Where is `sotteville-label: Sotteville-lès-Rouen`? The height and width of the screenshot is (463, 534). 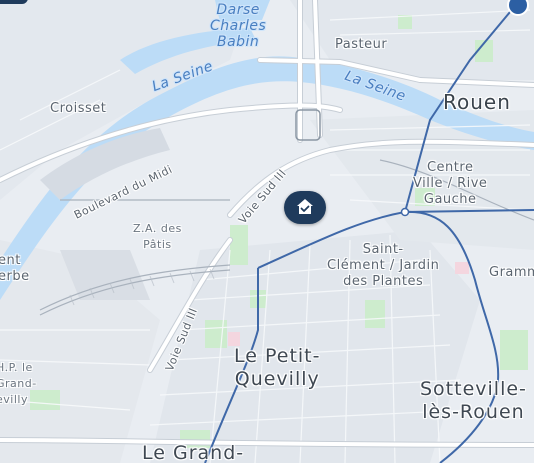
sotteville-label: Sotteville-lès-Rouen is located at coordinates (473, 400).